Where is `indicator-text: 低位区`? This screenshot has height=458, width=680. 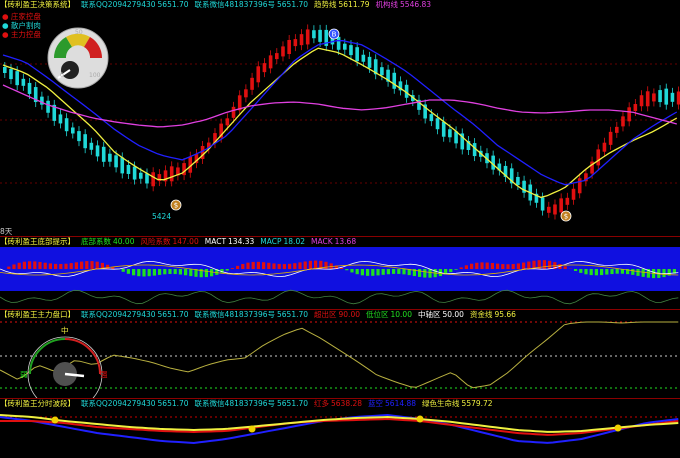
indicator-text: 低位区 is located at coordinates (377, 314).